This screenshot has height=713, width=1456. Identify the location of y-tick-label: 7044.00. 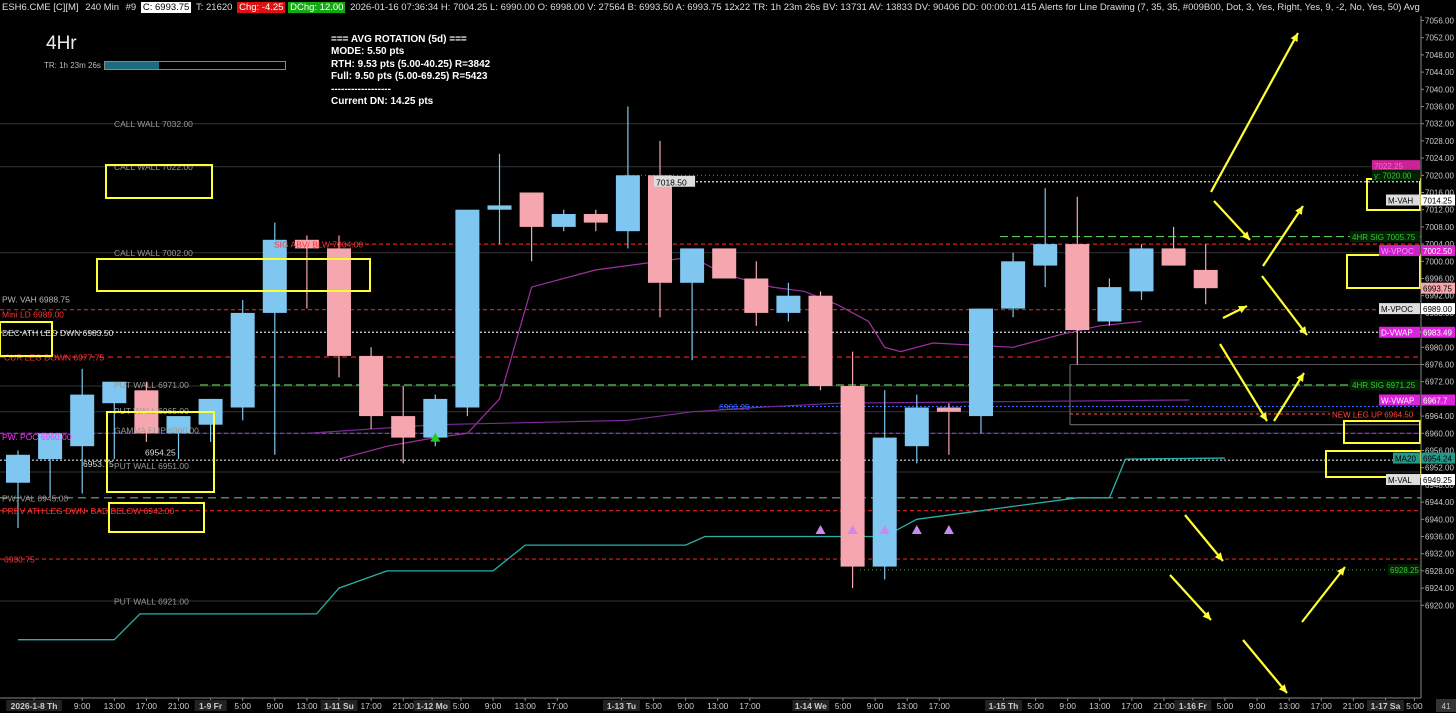
(1439, 72).